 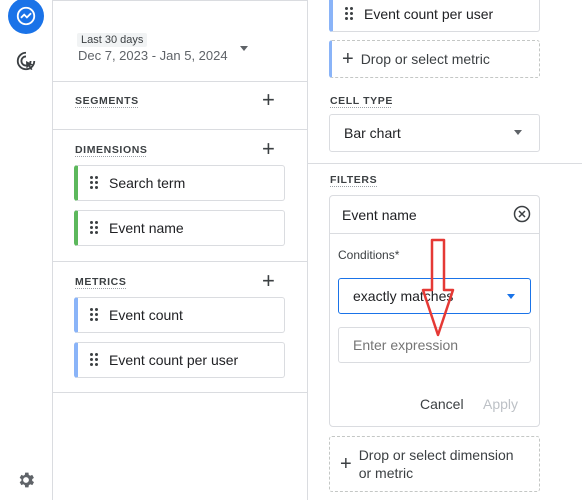 I want to click on date-range-text: Dec 7, 2023 - Jan 5, 2024, so click(x=153, y=55).